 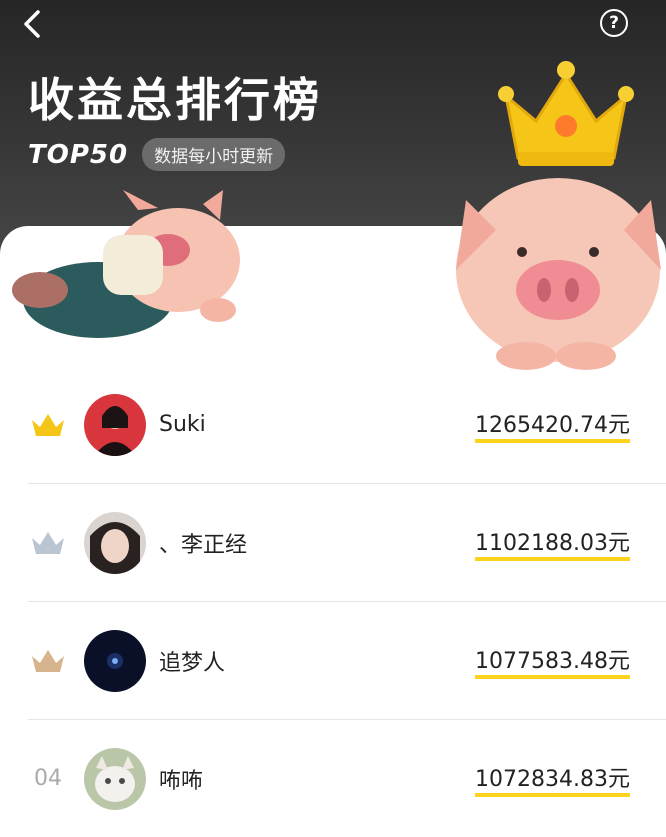 I want to click on back-button, so click(x=32, y=24).